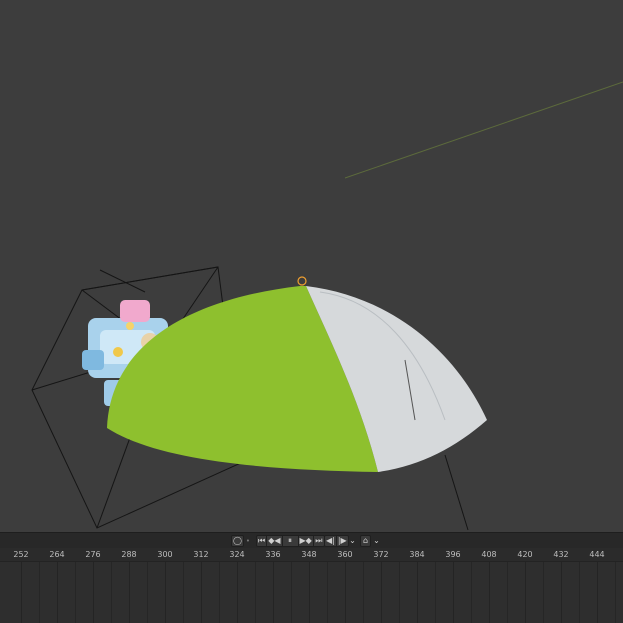 Image resolution: width=623 pixels, height=623 pixels. Describe the element at coordinates (345, 554) in the screenshot. I see `frame-label: 360` at that location.